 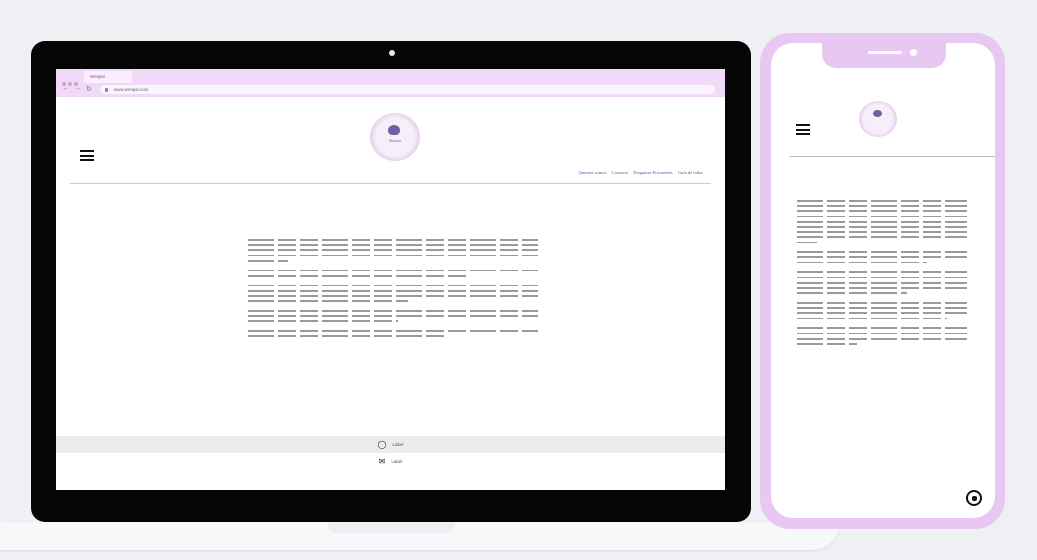 I want to click on reload-icon: ↻, so click(x=89, y=89).